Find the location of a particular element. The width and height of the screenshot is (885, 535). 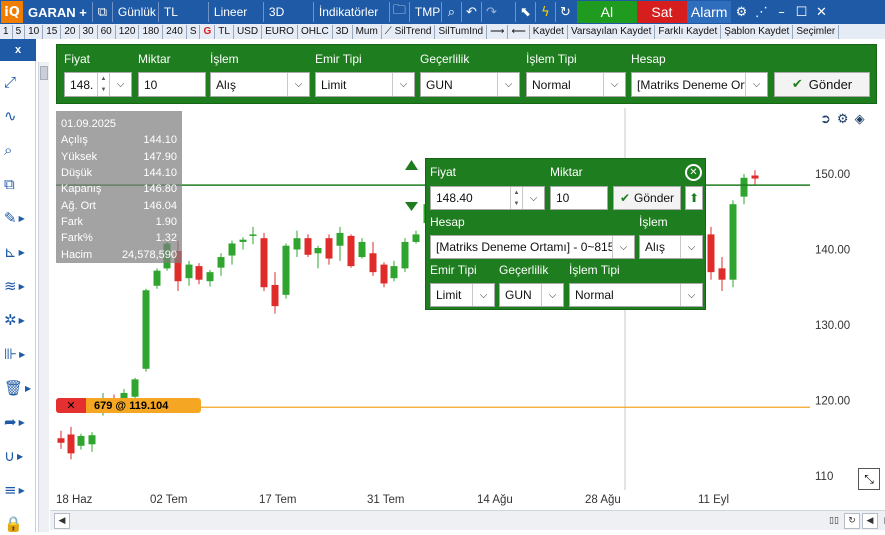

arrow-right-icon: ⟶ is located at coordinates (498, 31).